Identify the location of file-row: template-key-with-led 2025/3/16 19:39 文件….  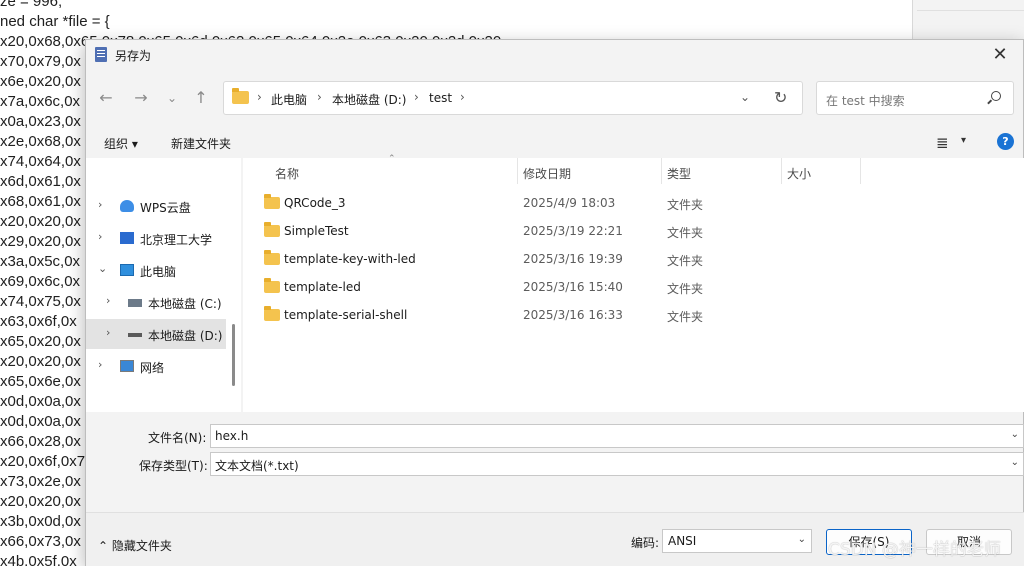
(633, 259).